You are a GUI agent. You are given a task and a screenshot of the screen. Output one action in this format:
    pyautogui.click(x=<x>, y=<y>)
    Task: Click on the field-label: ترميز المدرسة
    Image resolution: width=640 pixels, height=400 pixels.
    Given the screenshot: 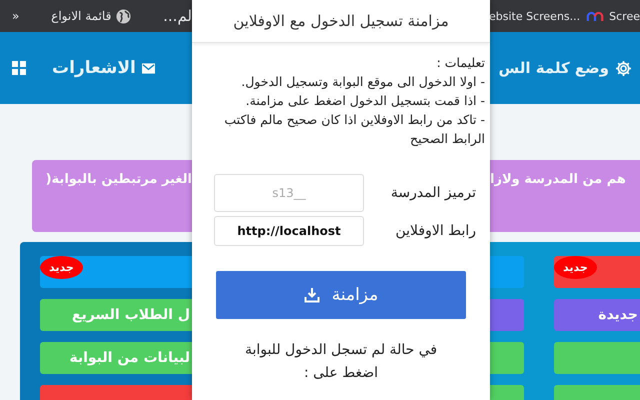 What is the action you would take?
    pyautogui.click(x=435, y=193)
    